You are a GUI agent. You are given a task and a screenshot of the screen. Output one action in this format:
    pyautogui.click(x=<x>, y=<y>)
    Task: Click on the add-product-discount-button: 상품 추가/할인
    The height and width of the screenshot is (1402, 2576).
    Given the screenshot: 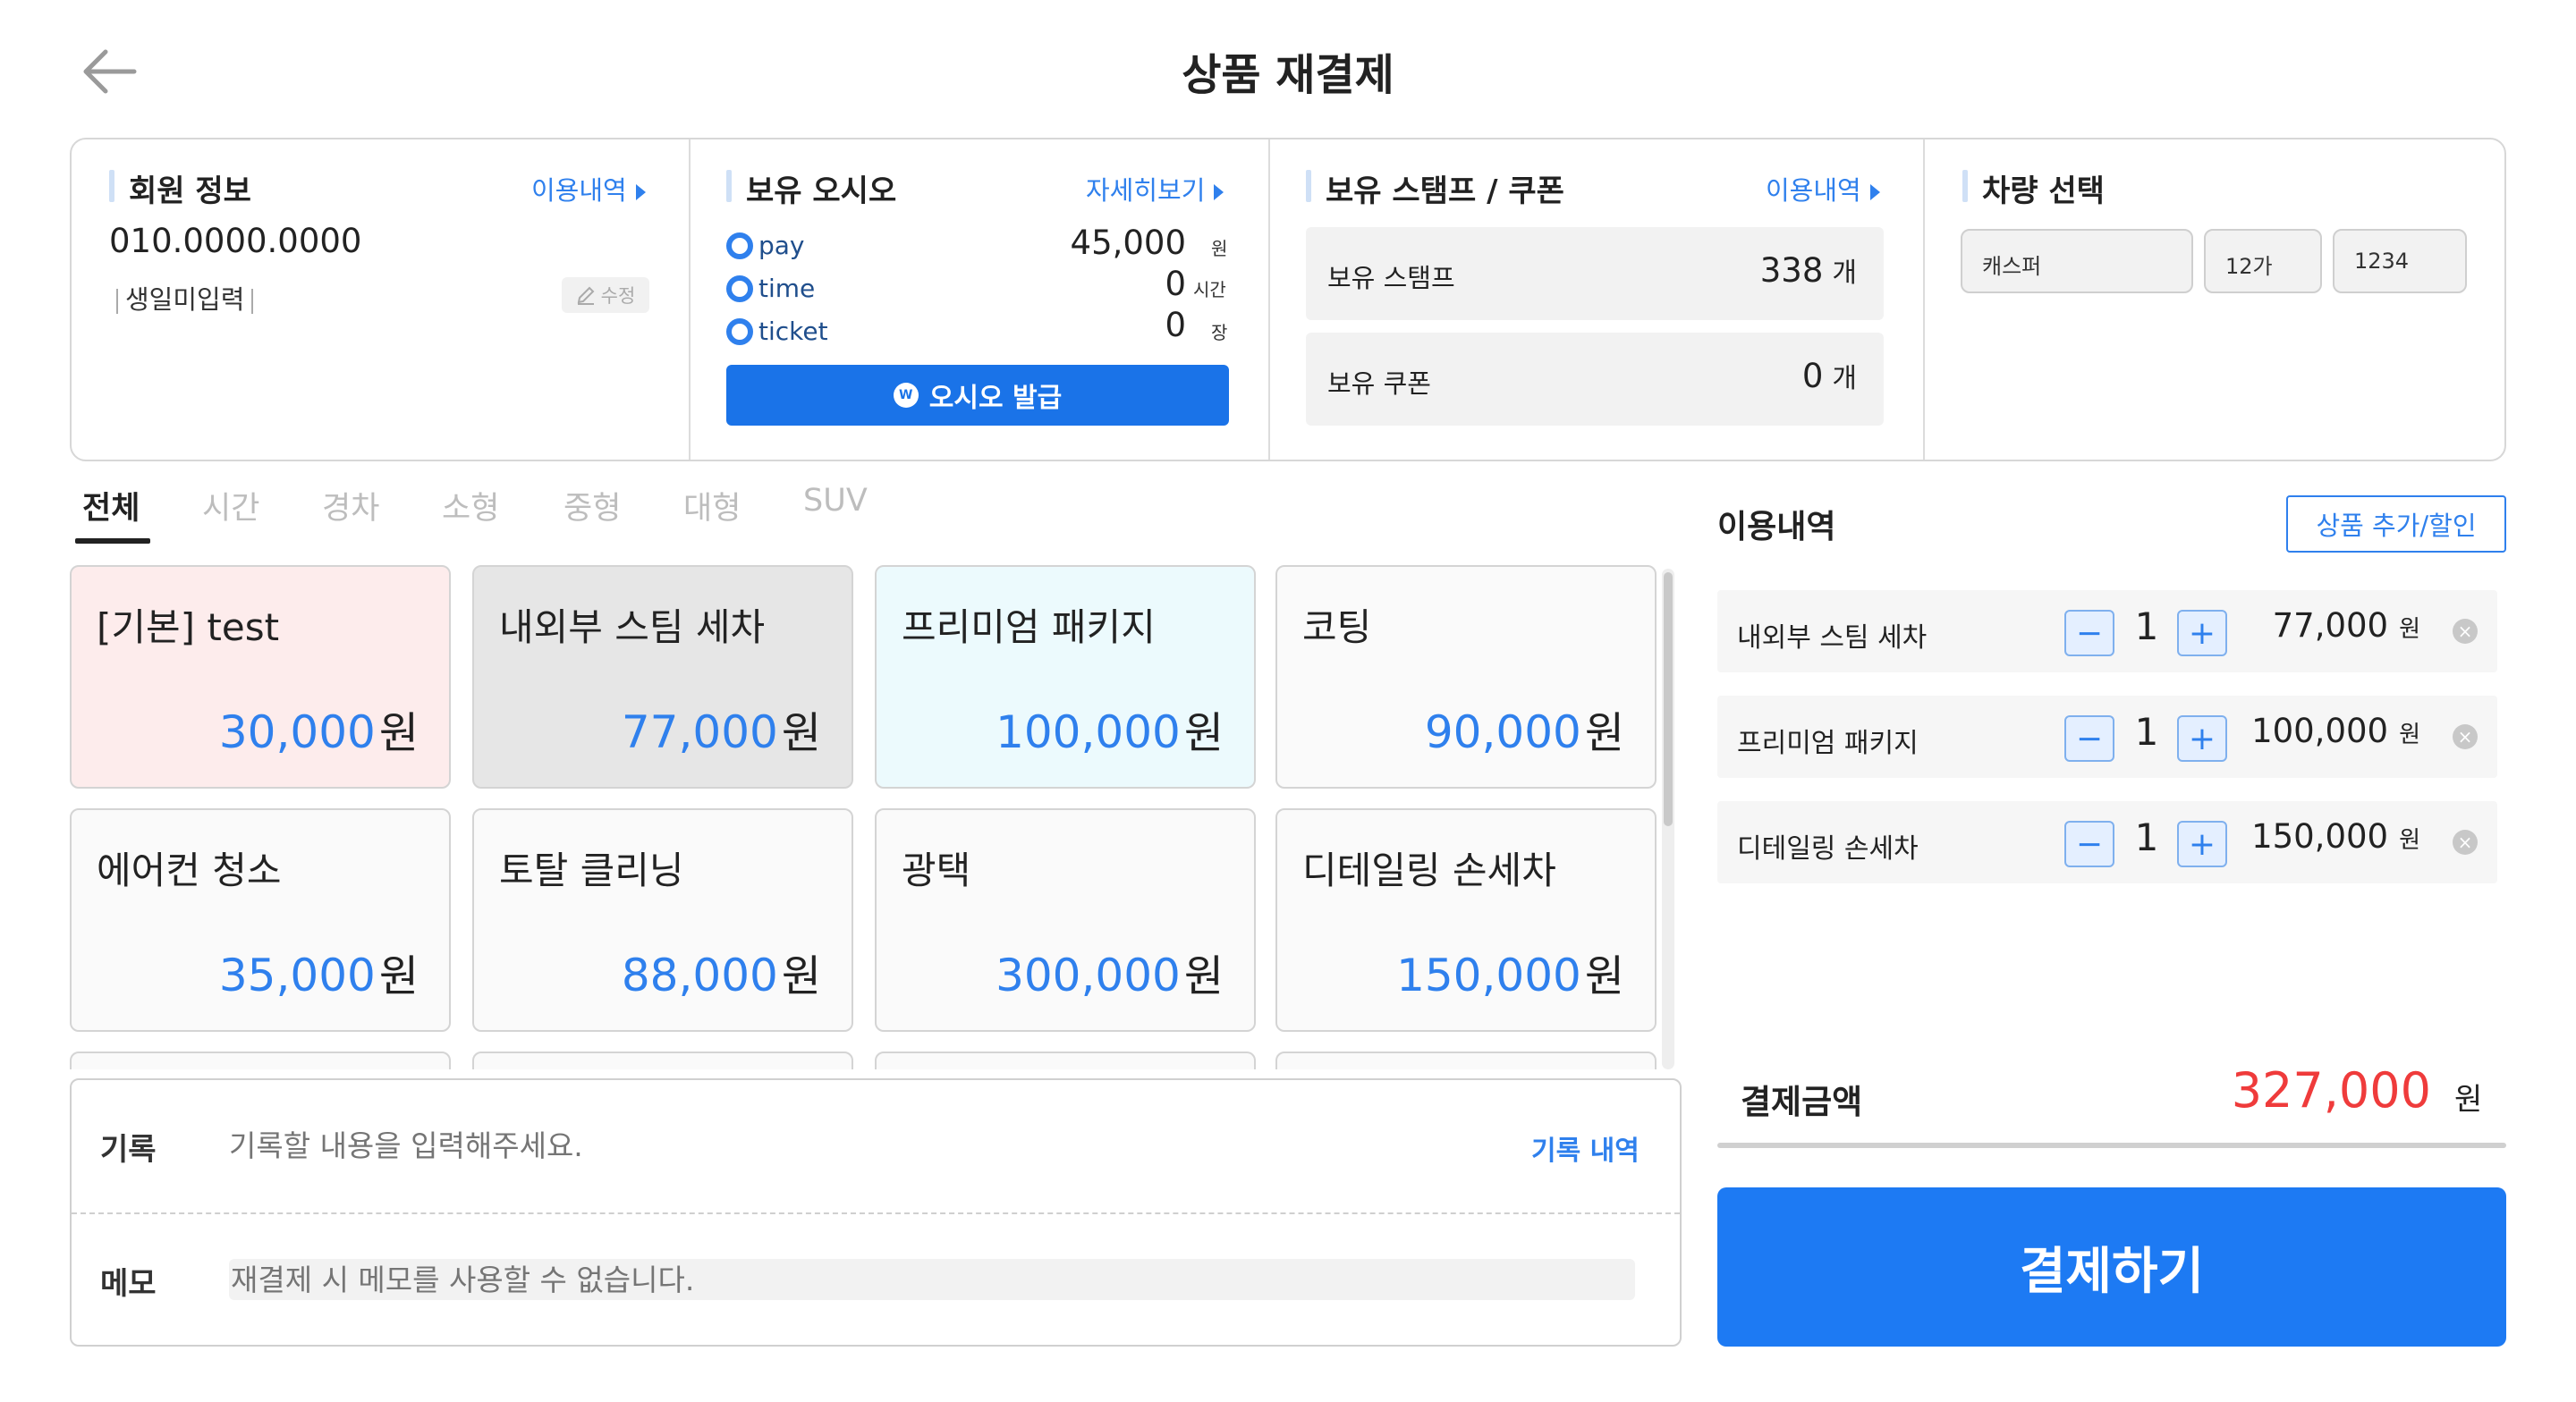 What is the action you would take?
    pyautogui.click(x=2396, y=524)
    